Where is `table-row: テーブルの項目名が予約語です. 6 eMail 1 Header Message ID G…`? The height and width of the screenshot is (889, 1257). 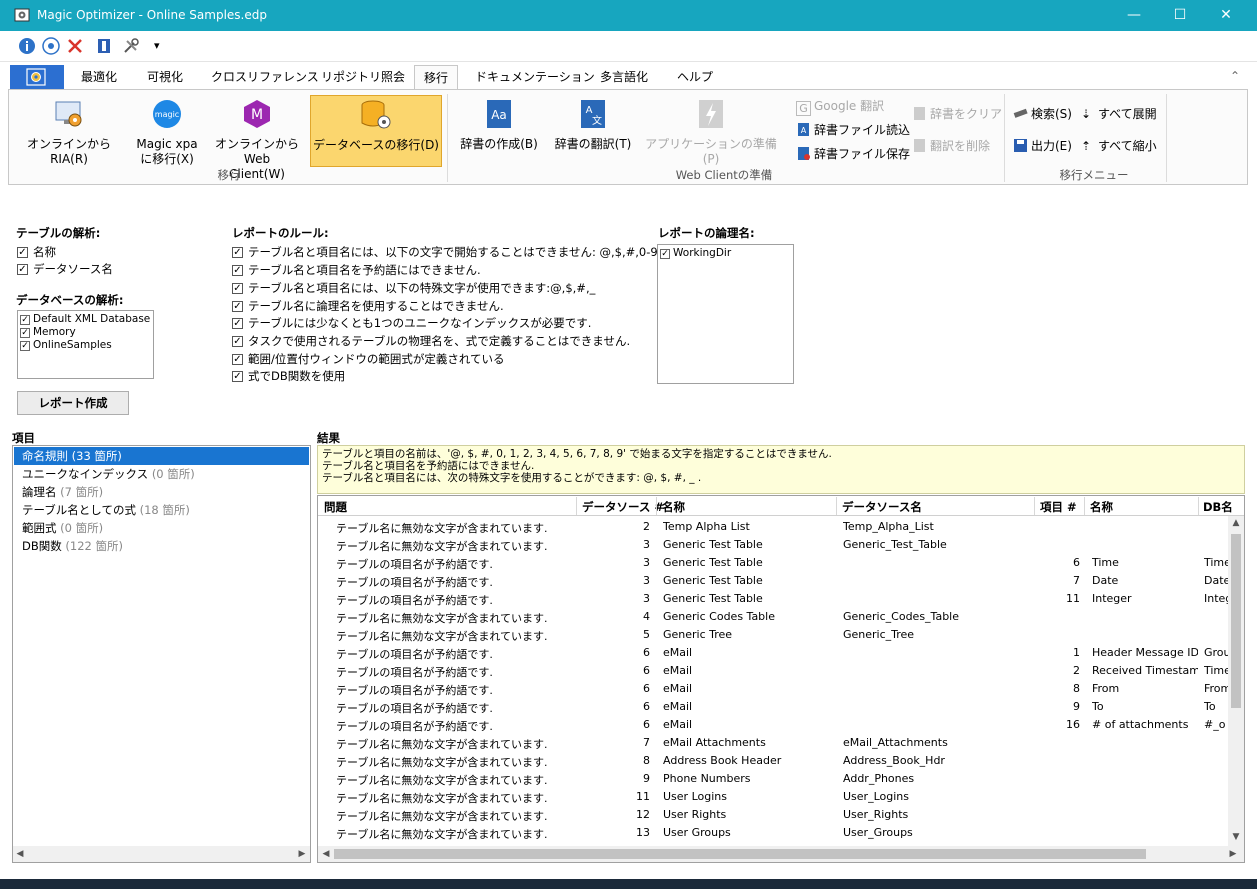 table-row: テーブルの項目名が予約語です. 6 eMail 1 Header Message ID G… is located at coordinates (773, 653).